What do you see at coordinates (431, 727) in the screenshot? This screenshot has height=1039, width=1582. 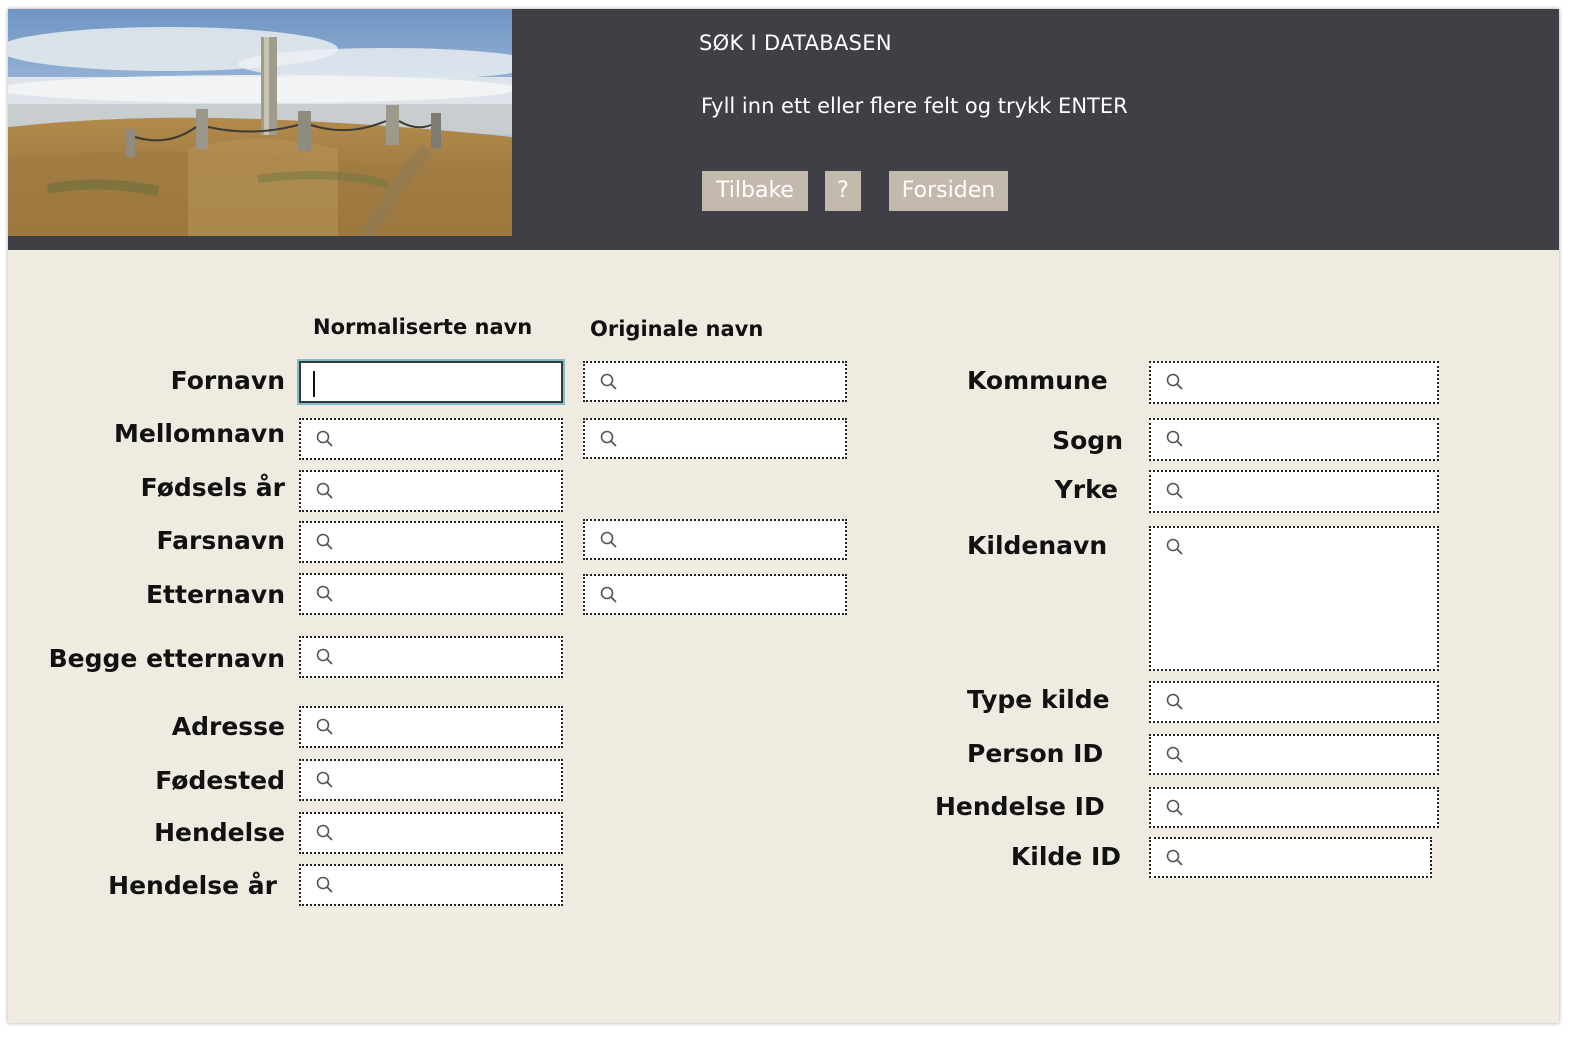 I see `adresse-input` at bounding box center [431, 727].